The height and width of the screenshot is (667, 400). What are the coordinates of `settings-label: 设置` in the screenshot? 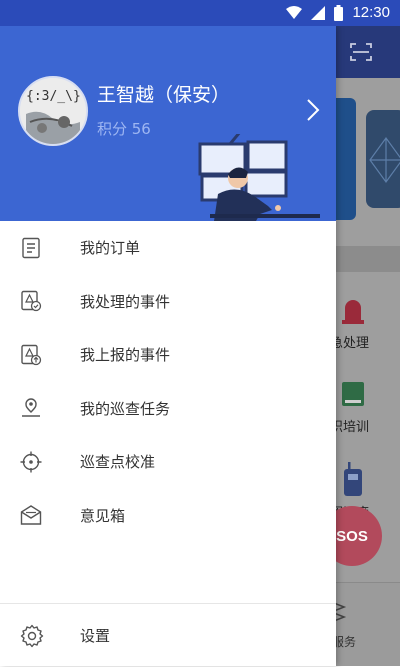 It's located at (95, 636).